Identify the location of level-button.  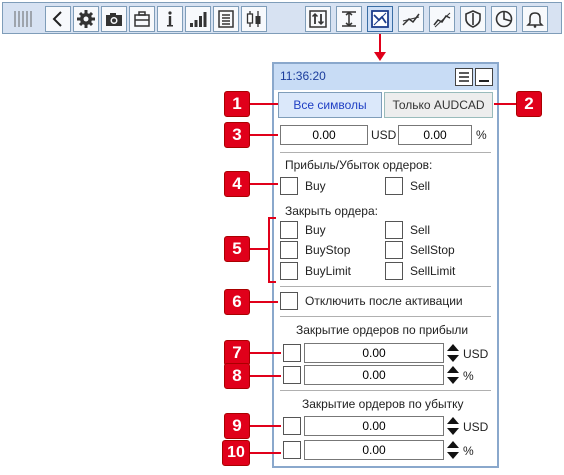
(349, 19).